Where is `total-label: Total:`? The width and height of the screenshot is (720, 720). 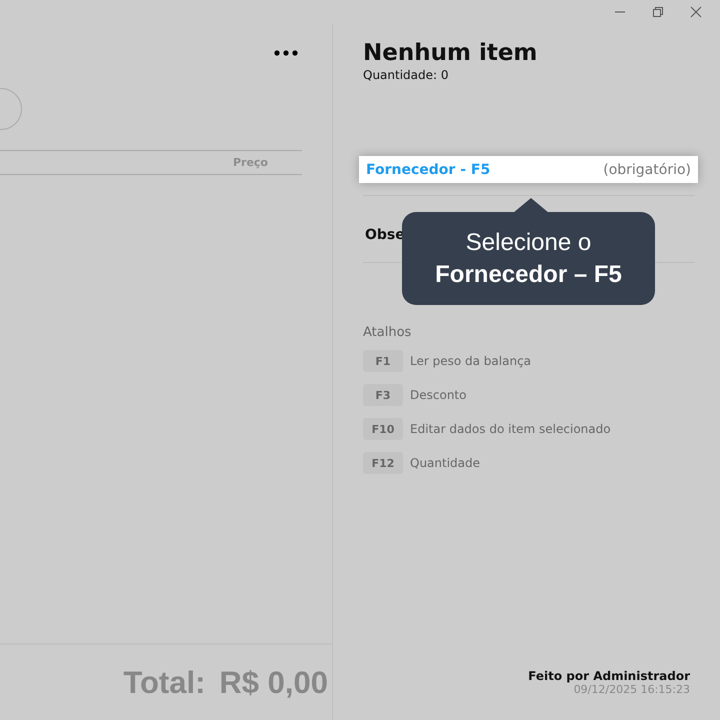
total-label: Total: is located at coordinates (164, 682).